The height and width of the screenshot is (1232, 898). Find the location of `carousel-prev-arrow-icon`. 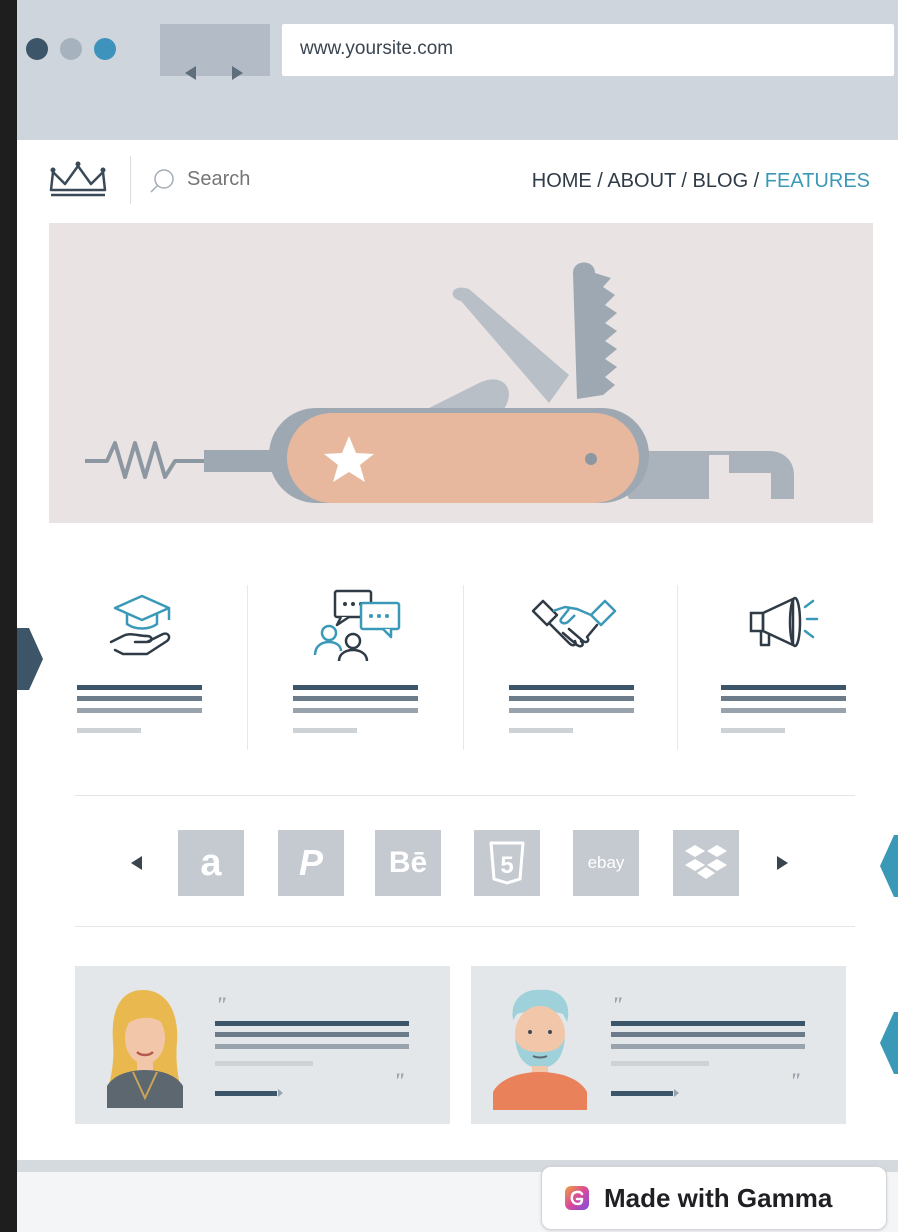

carousel-prev-arrow-icon is located at coordinates (136, 863).